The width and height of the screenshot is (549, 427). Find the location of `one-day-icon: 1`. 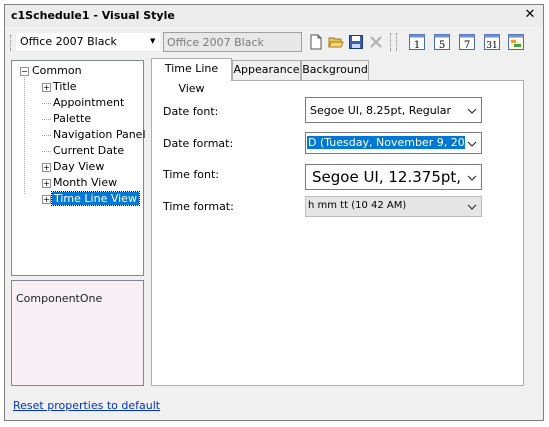

one-day-icon: 1 is located at coordinates (417, 42).